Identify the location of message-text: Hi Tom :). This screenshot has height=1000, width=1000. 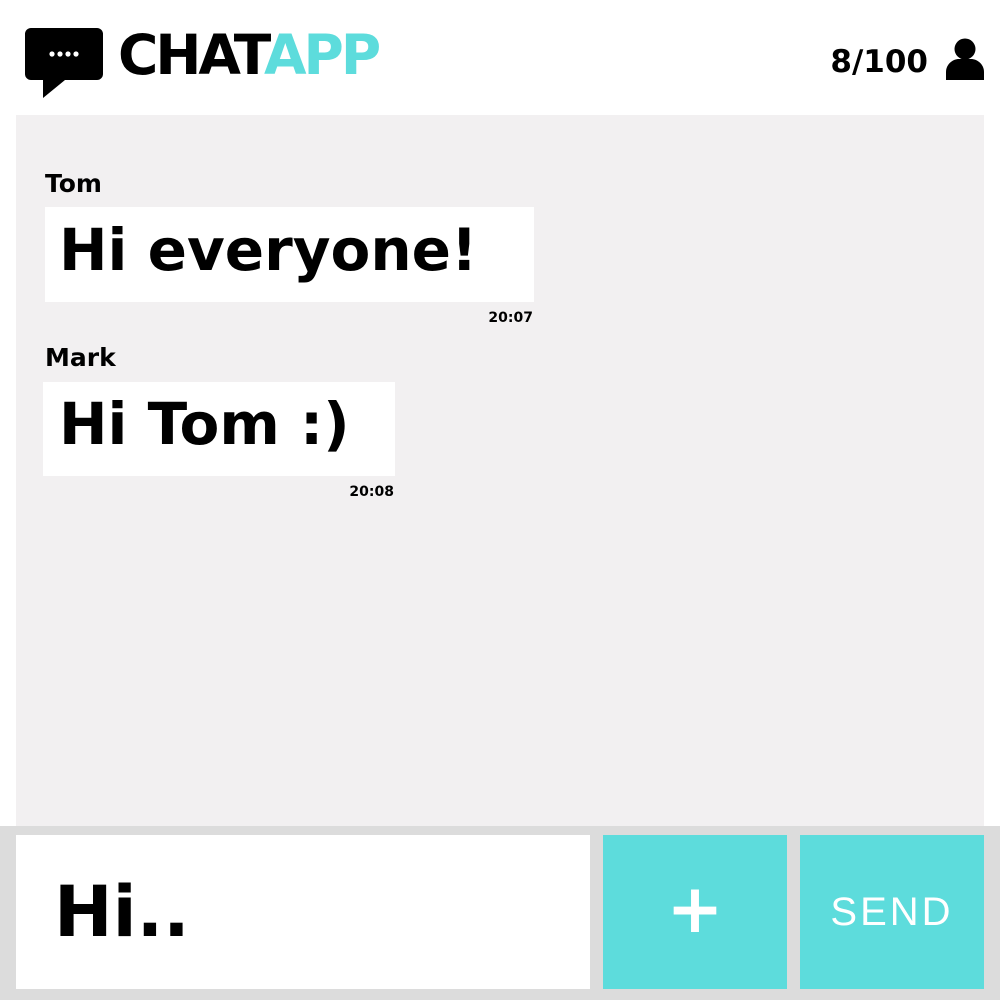
(204, 424).